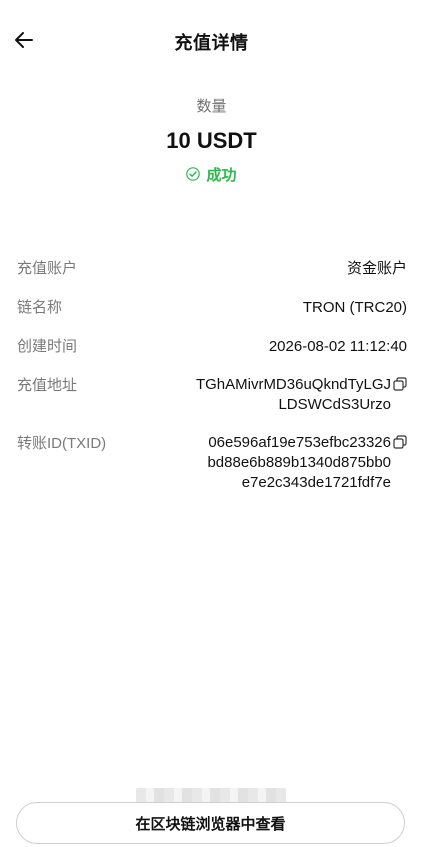  Describe the element at coordinates (334, 404) in the screenshot. I see `address-line: LDSWCdS3Urzo` at that location.